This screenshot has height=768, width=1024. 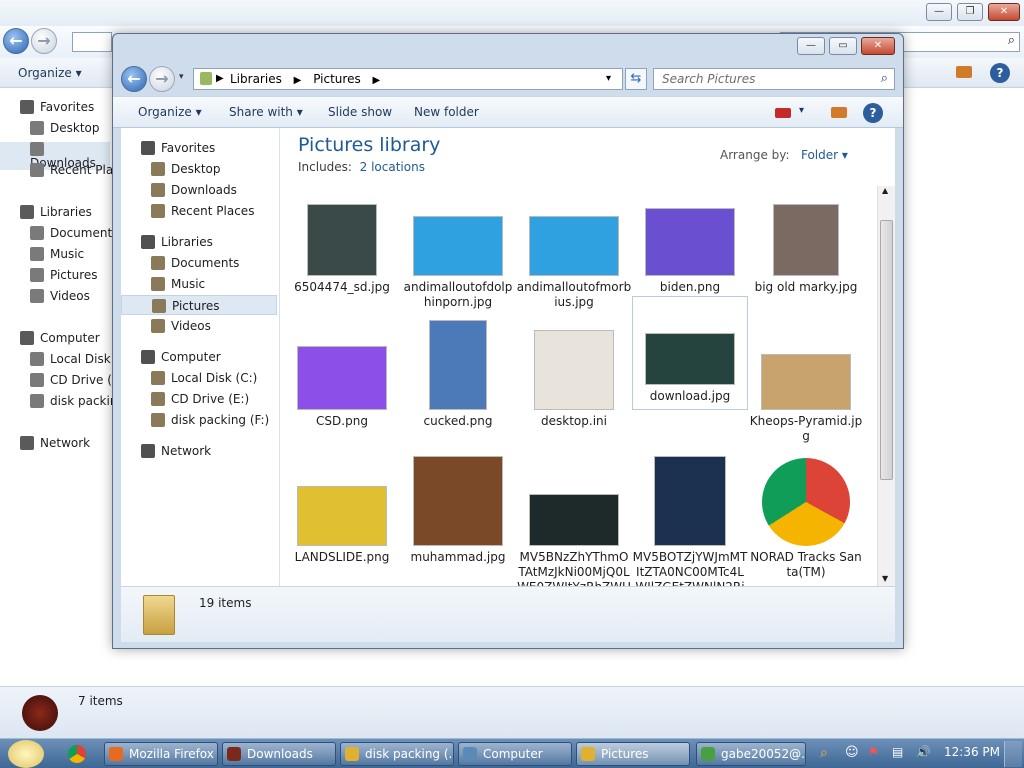 What do you see at coordinates (458, 509) in the screenshot?
I see `file-item: muhammad.jpg` at bounding box center [458, 509].